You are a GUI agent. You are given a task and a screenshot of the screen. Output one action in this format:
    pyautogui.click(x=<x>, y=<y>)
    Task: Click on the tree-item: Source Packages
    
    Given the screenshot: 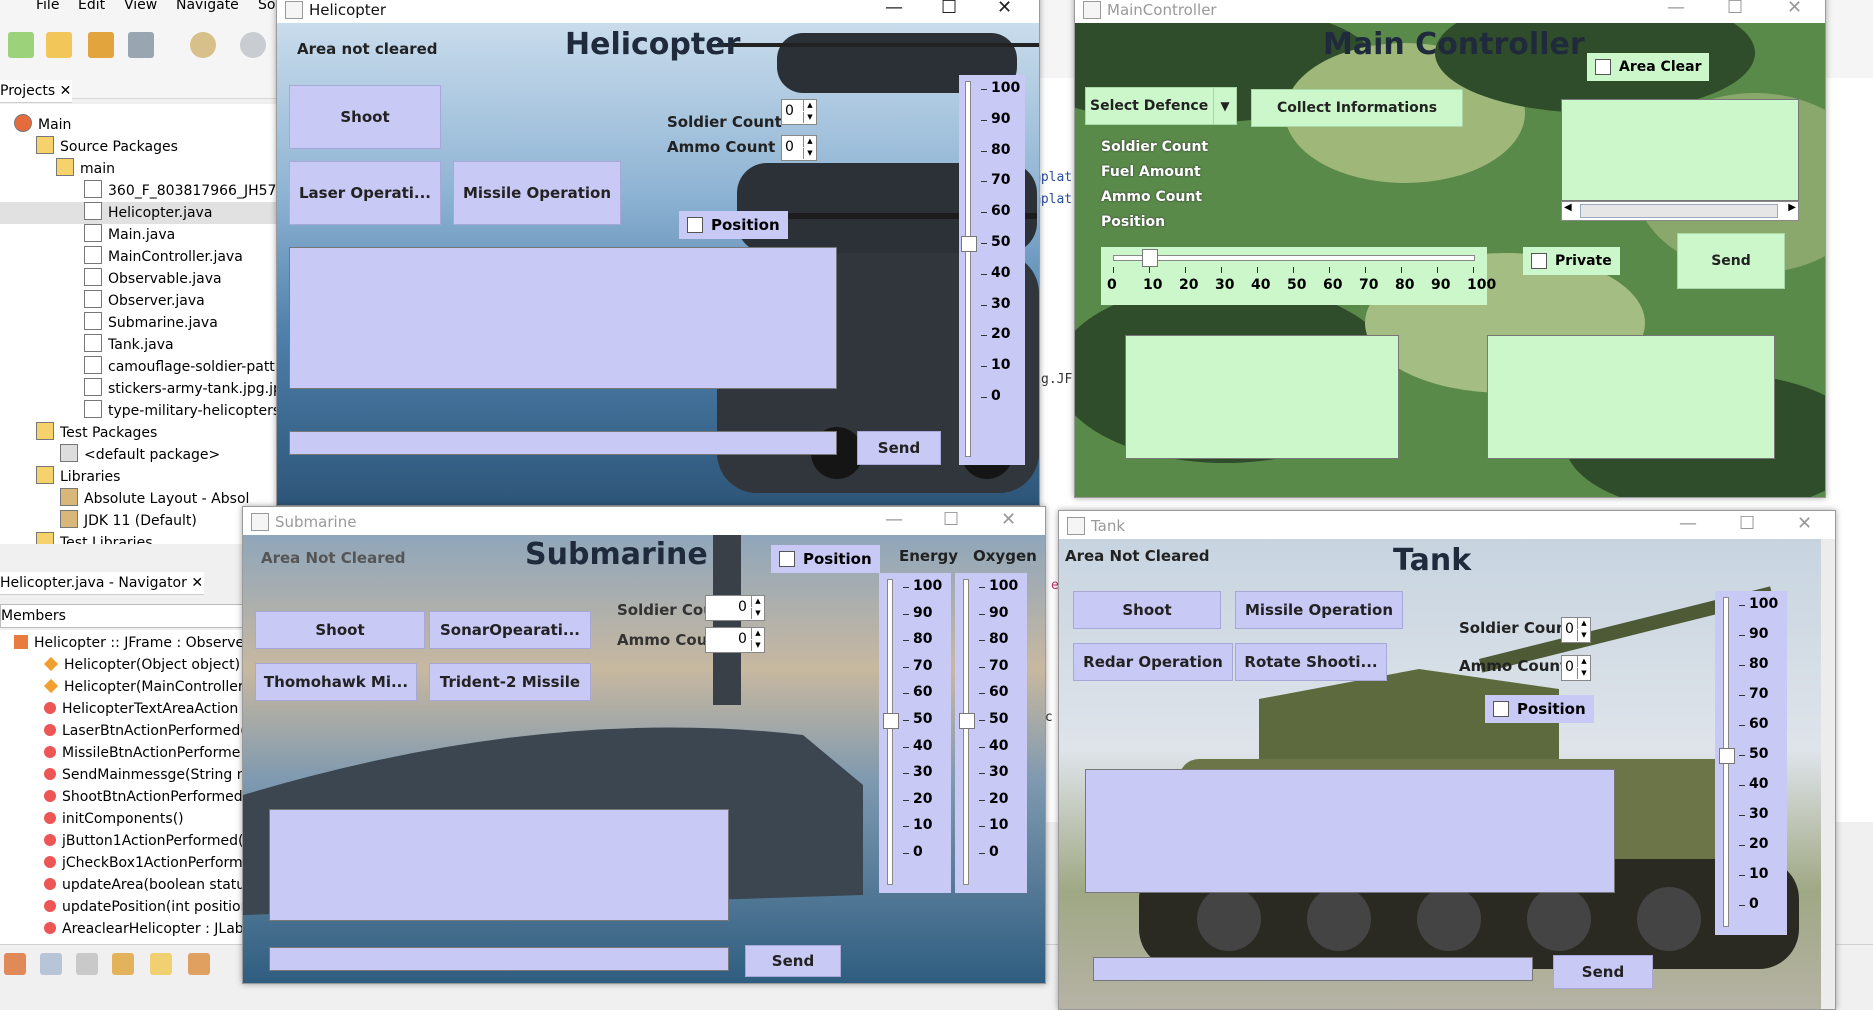 What is the action you would take?
    pyautogui.click(x=107, y=147)
    